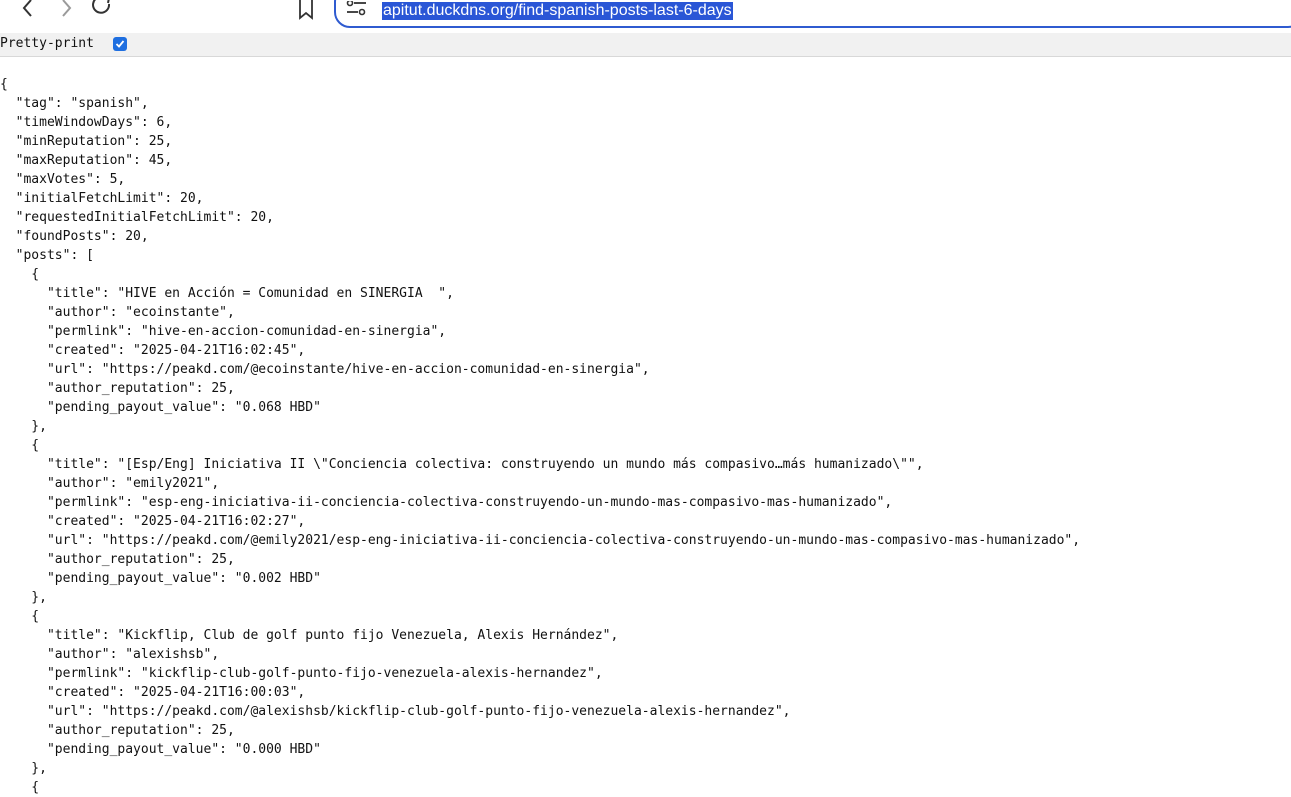  I want to click on pretty-print-label: Pretty-print, so click(47, 43).